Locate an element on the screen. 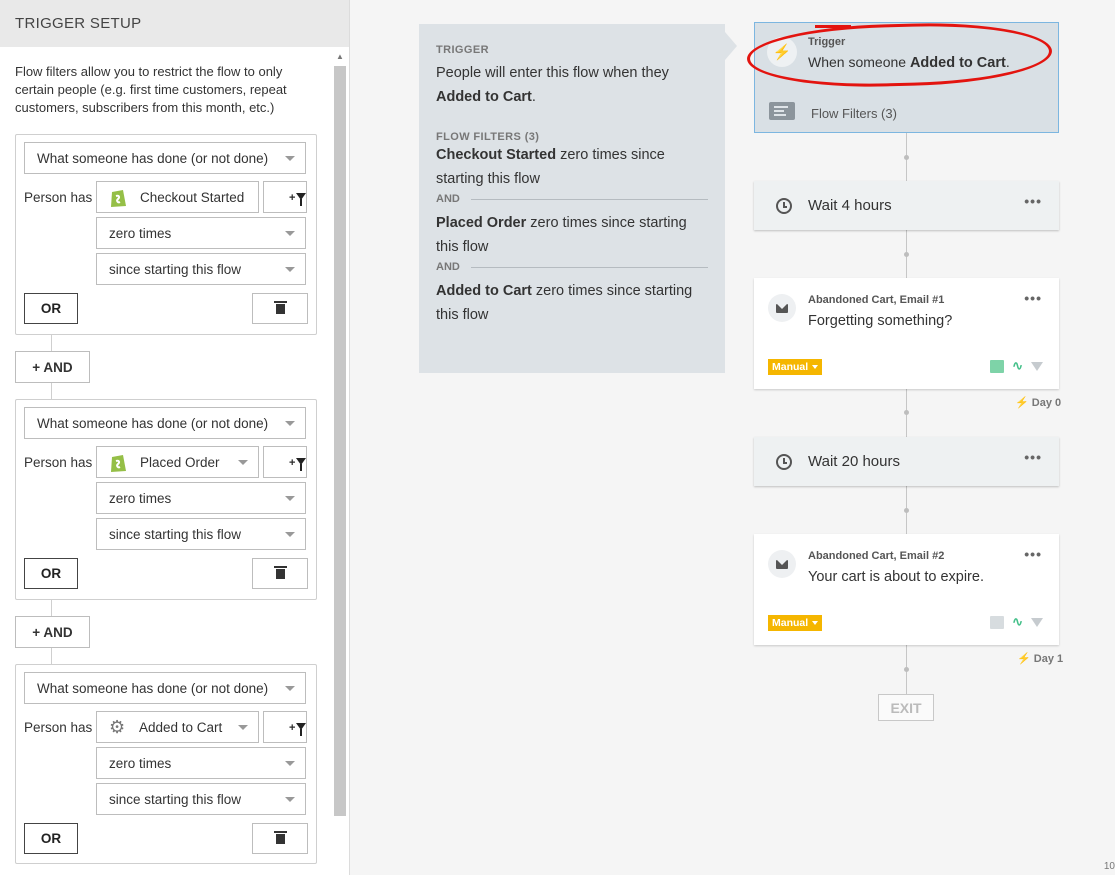 Image resolution: width=1115 pixels, height=875 pixels. metric-select: ⚙ Added to Cart is located at coordinates (177, 727).